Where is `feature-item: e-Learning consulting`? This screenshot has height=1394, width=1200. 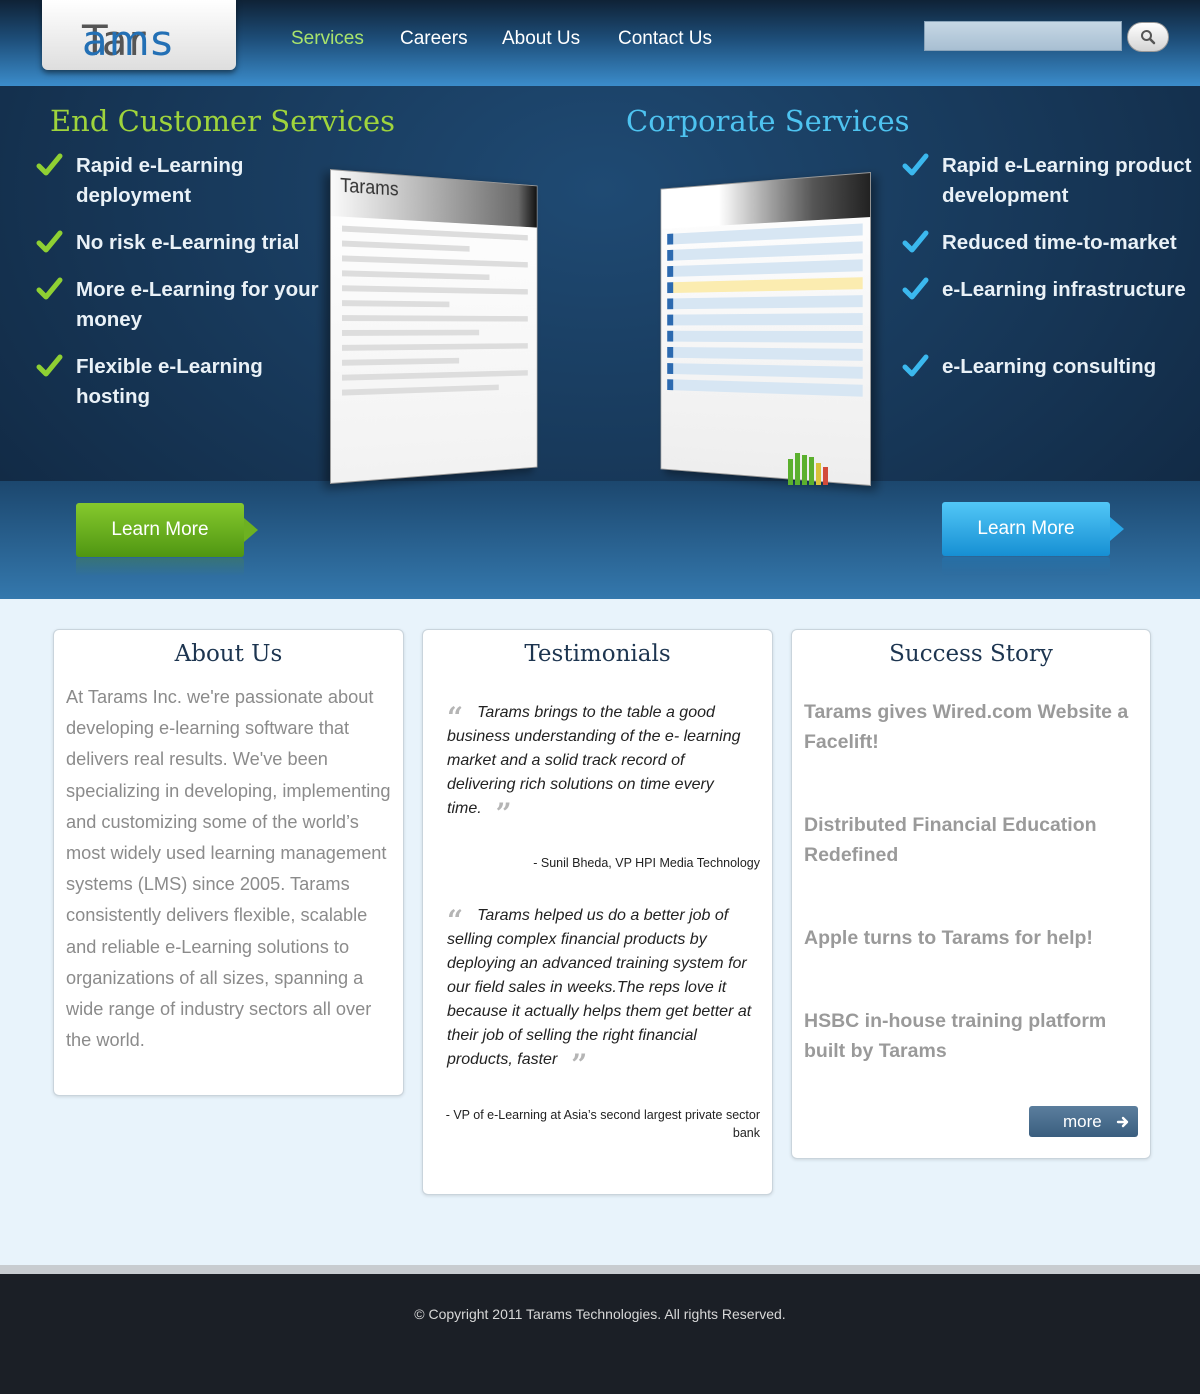
feature-item: e-Learning consulting is located at coordinates (1050, 367).